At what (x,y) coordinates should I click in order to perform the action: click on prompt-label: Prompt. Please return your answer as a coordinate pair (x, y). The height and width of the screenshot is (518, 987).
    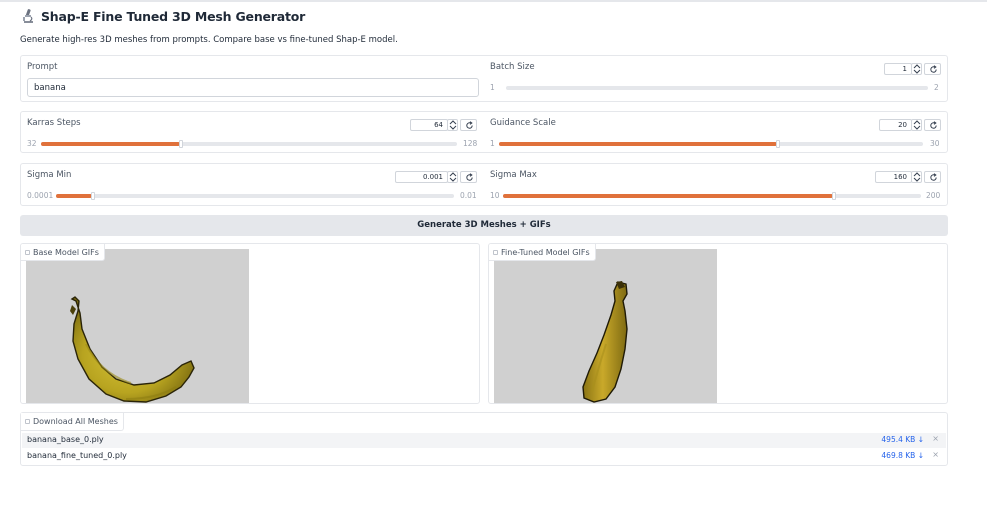
    Looking at the image, I should click on (42, 67).